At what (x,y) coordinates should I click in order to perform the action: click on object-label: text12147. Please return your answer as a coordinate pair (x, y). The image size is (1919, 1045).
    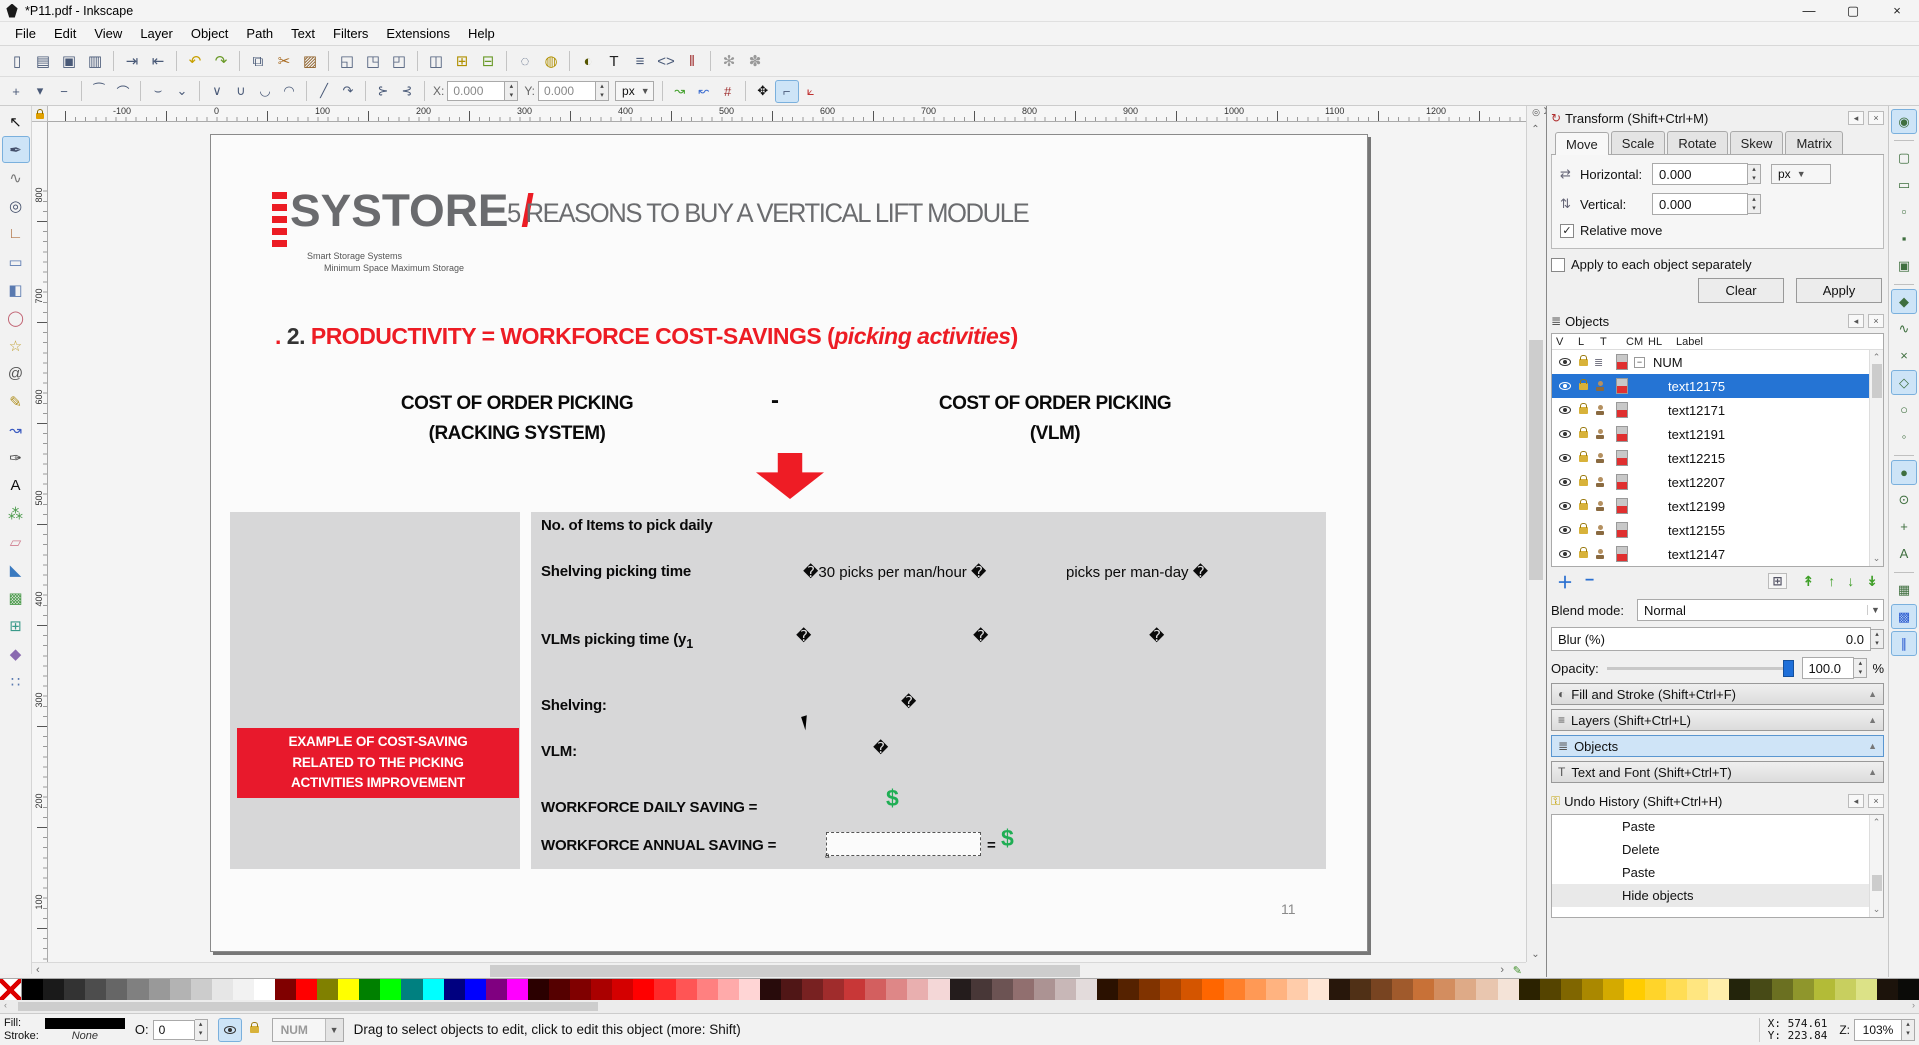
    Looking at the image, I should click on (1696, 554).